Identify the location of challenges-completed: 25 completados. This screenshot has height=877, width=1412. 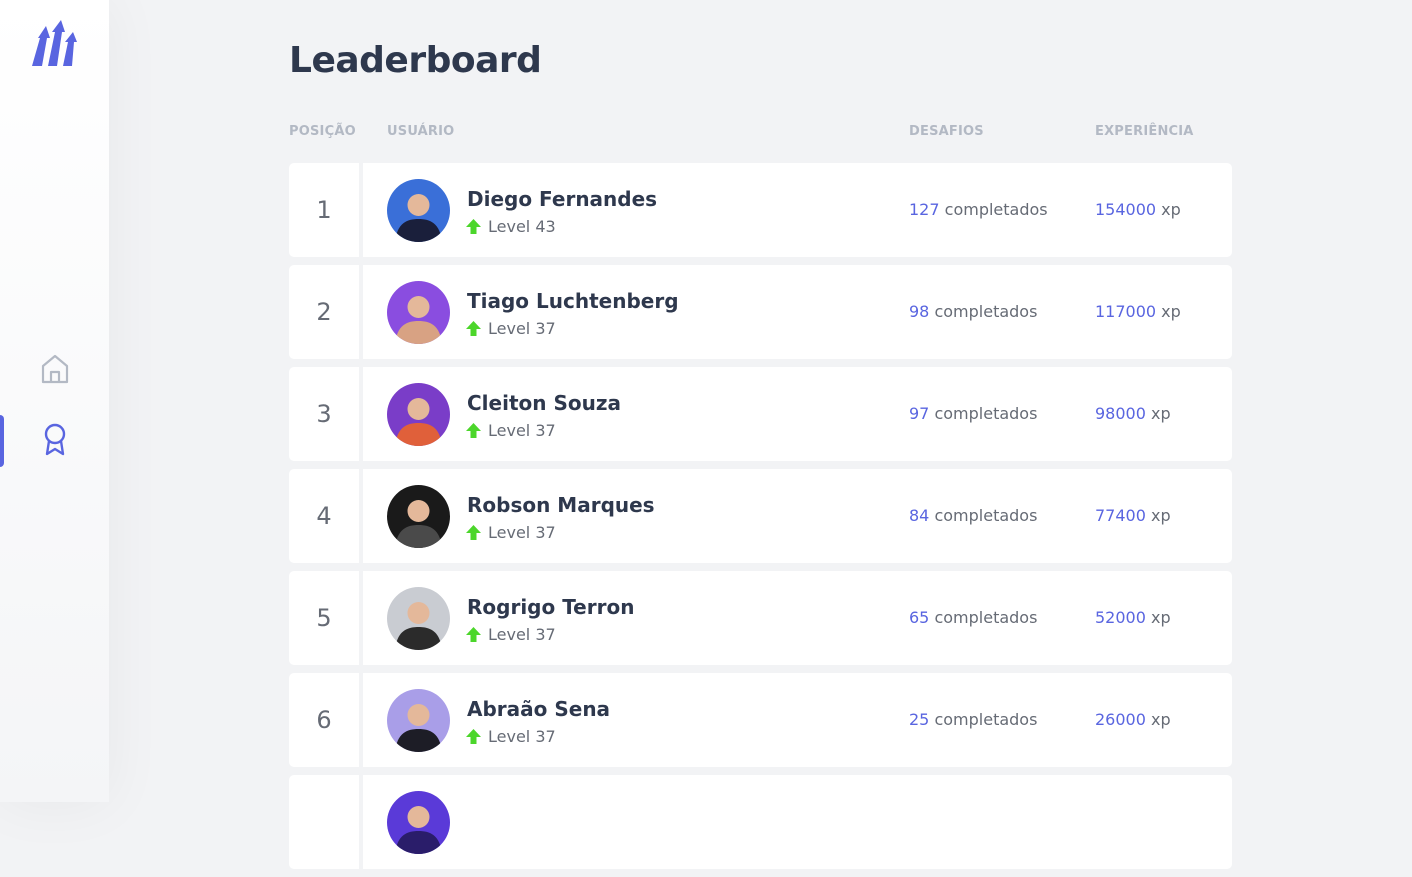
(973, 719).